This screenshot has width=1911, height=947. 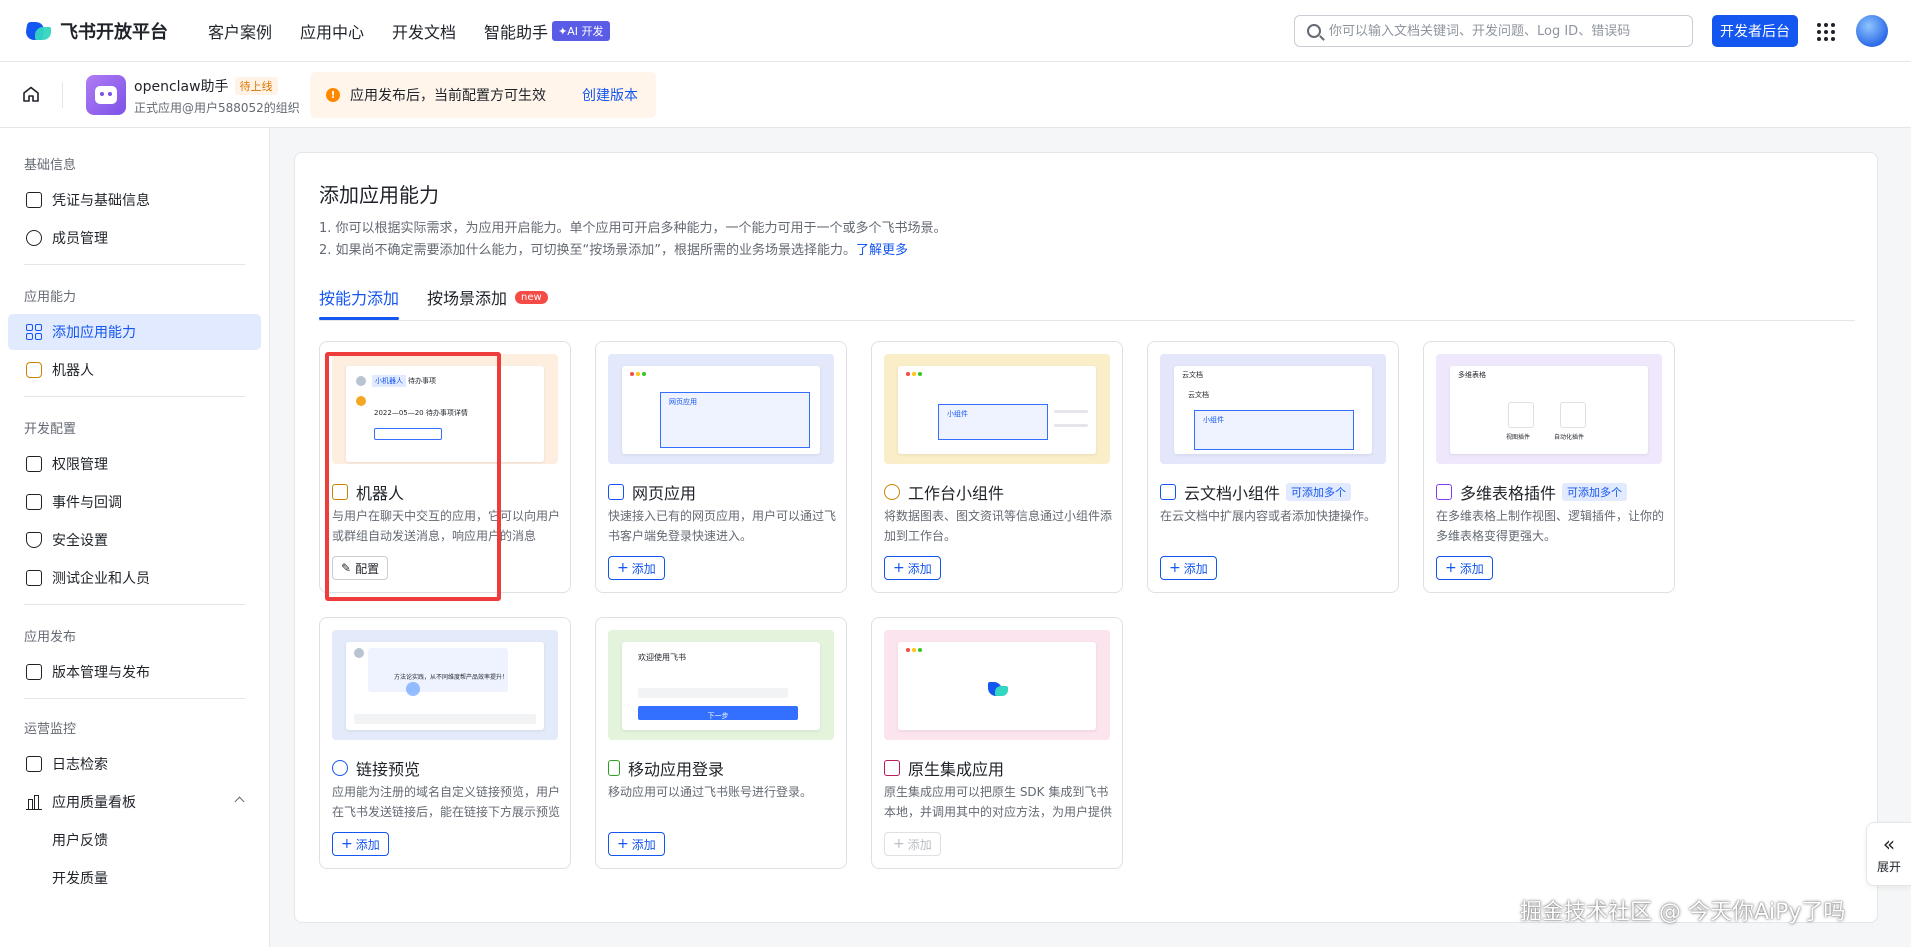 I want to click on bar-chart-icon, so click(x=34, y=802).